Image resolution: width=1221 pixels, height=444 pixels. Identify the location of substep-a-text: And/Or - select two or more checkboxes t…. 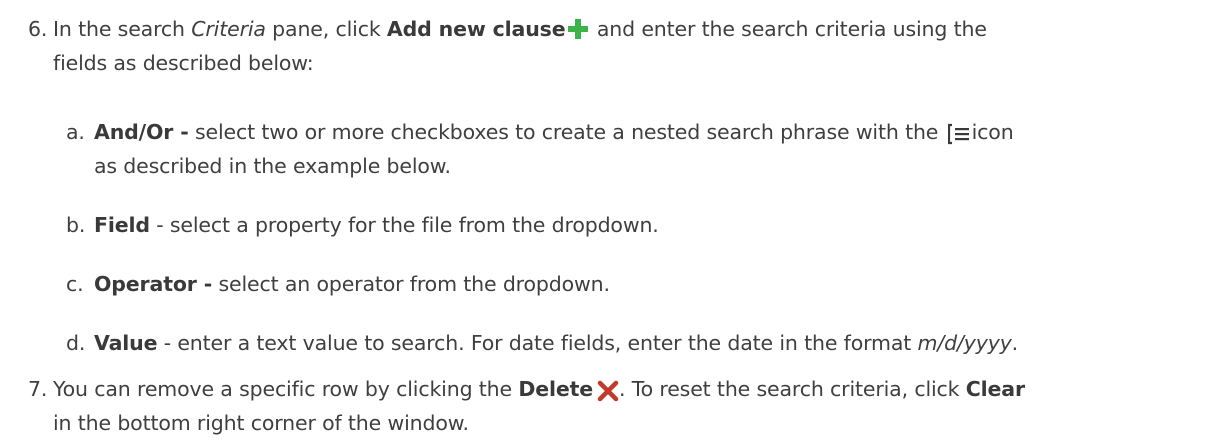
(650, 149).